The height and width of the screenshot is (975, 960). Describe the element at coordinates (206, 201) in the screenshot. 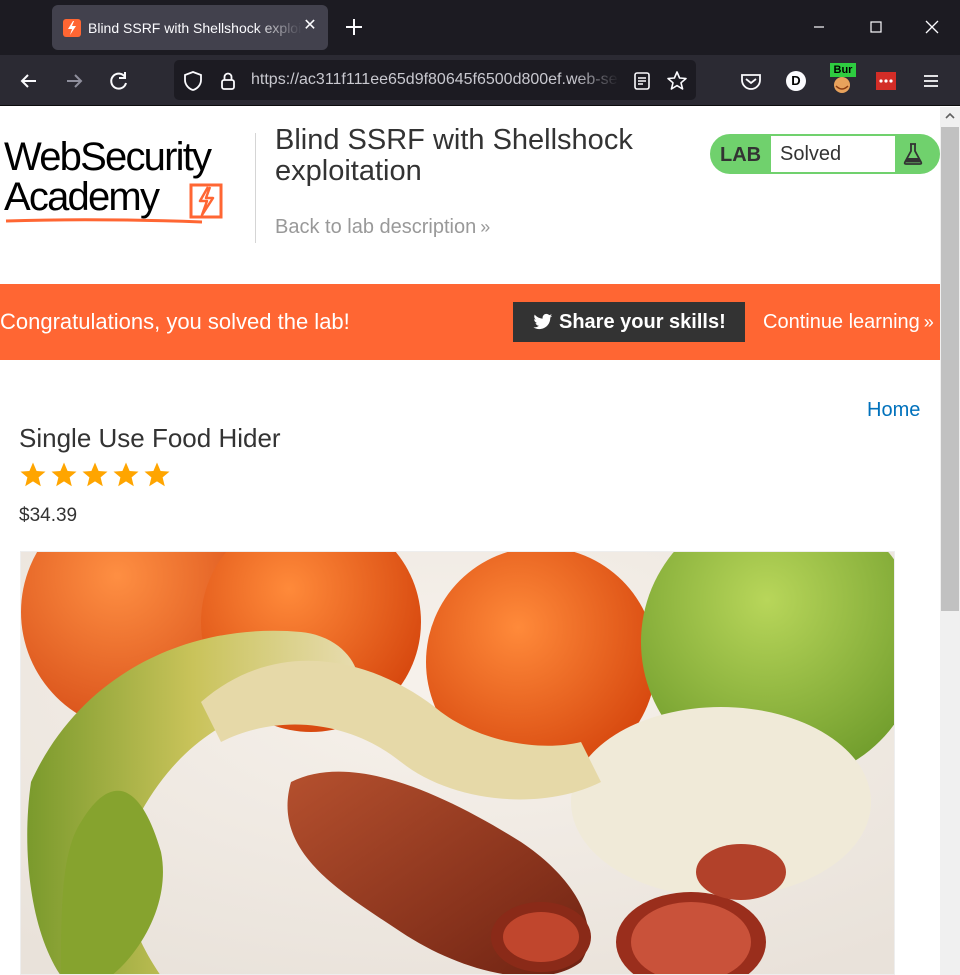

I see `logo-lightning-icon` at that location.